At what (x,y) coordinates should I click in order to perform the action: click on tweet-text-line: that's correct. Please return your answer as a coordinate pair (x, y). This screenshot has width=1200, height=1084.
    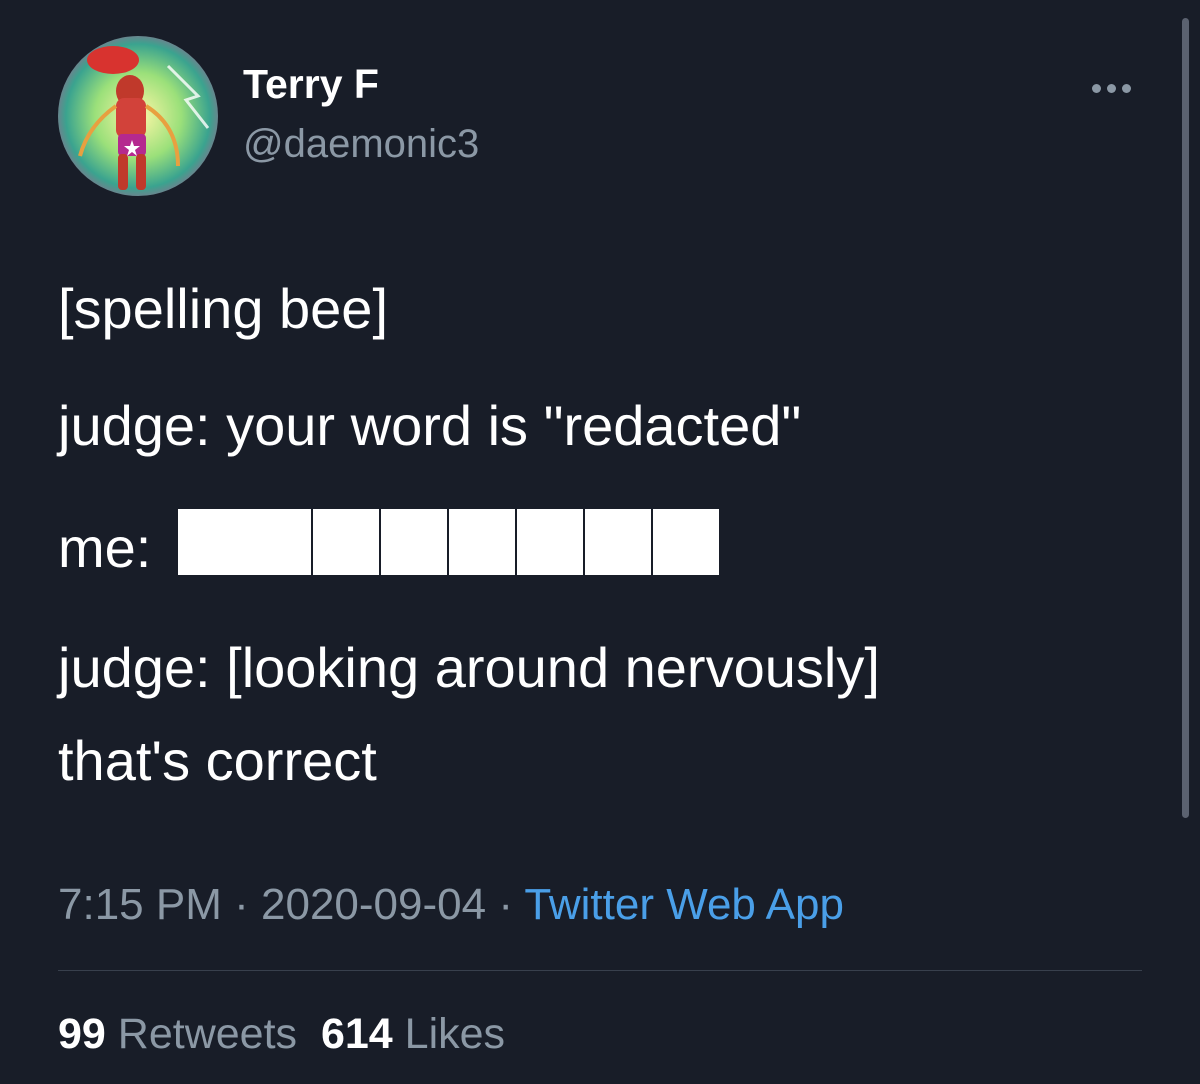
    Looking at the image, I should click on (217, 760).